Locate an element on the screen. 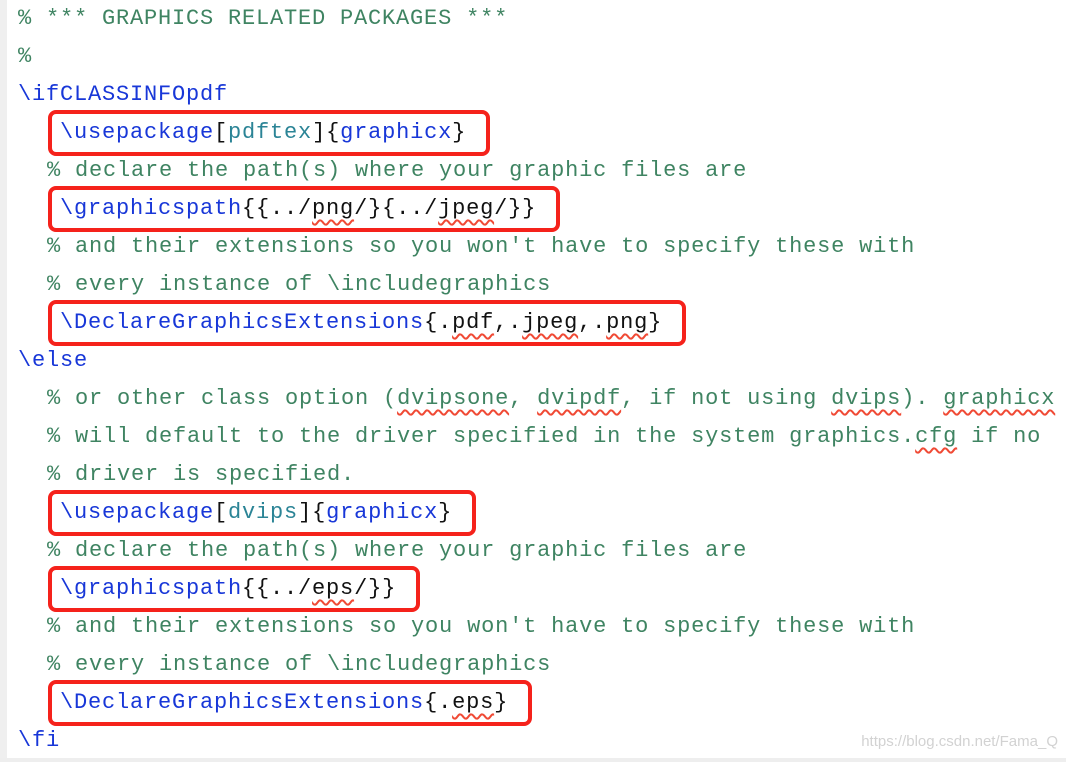 Image resolution: width=1066 pixels, height=762 pixels. latex-command: \fi is located at coordinates (39, 740).